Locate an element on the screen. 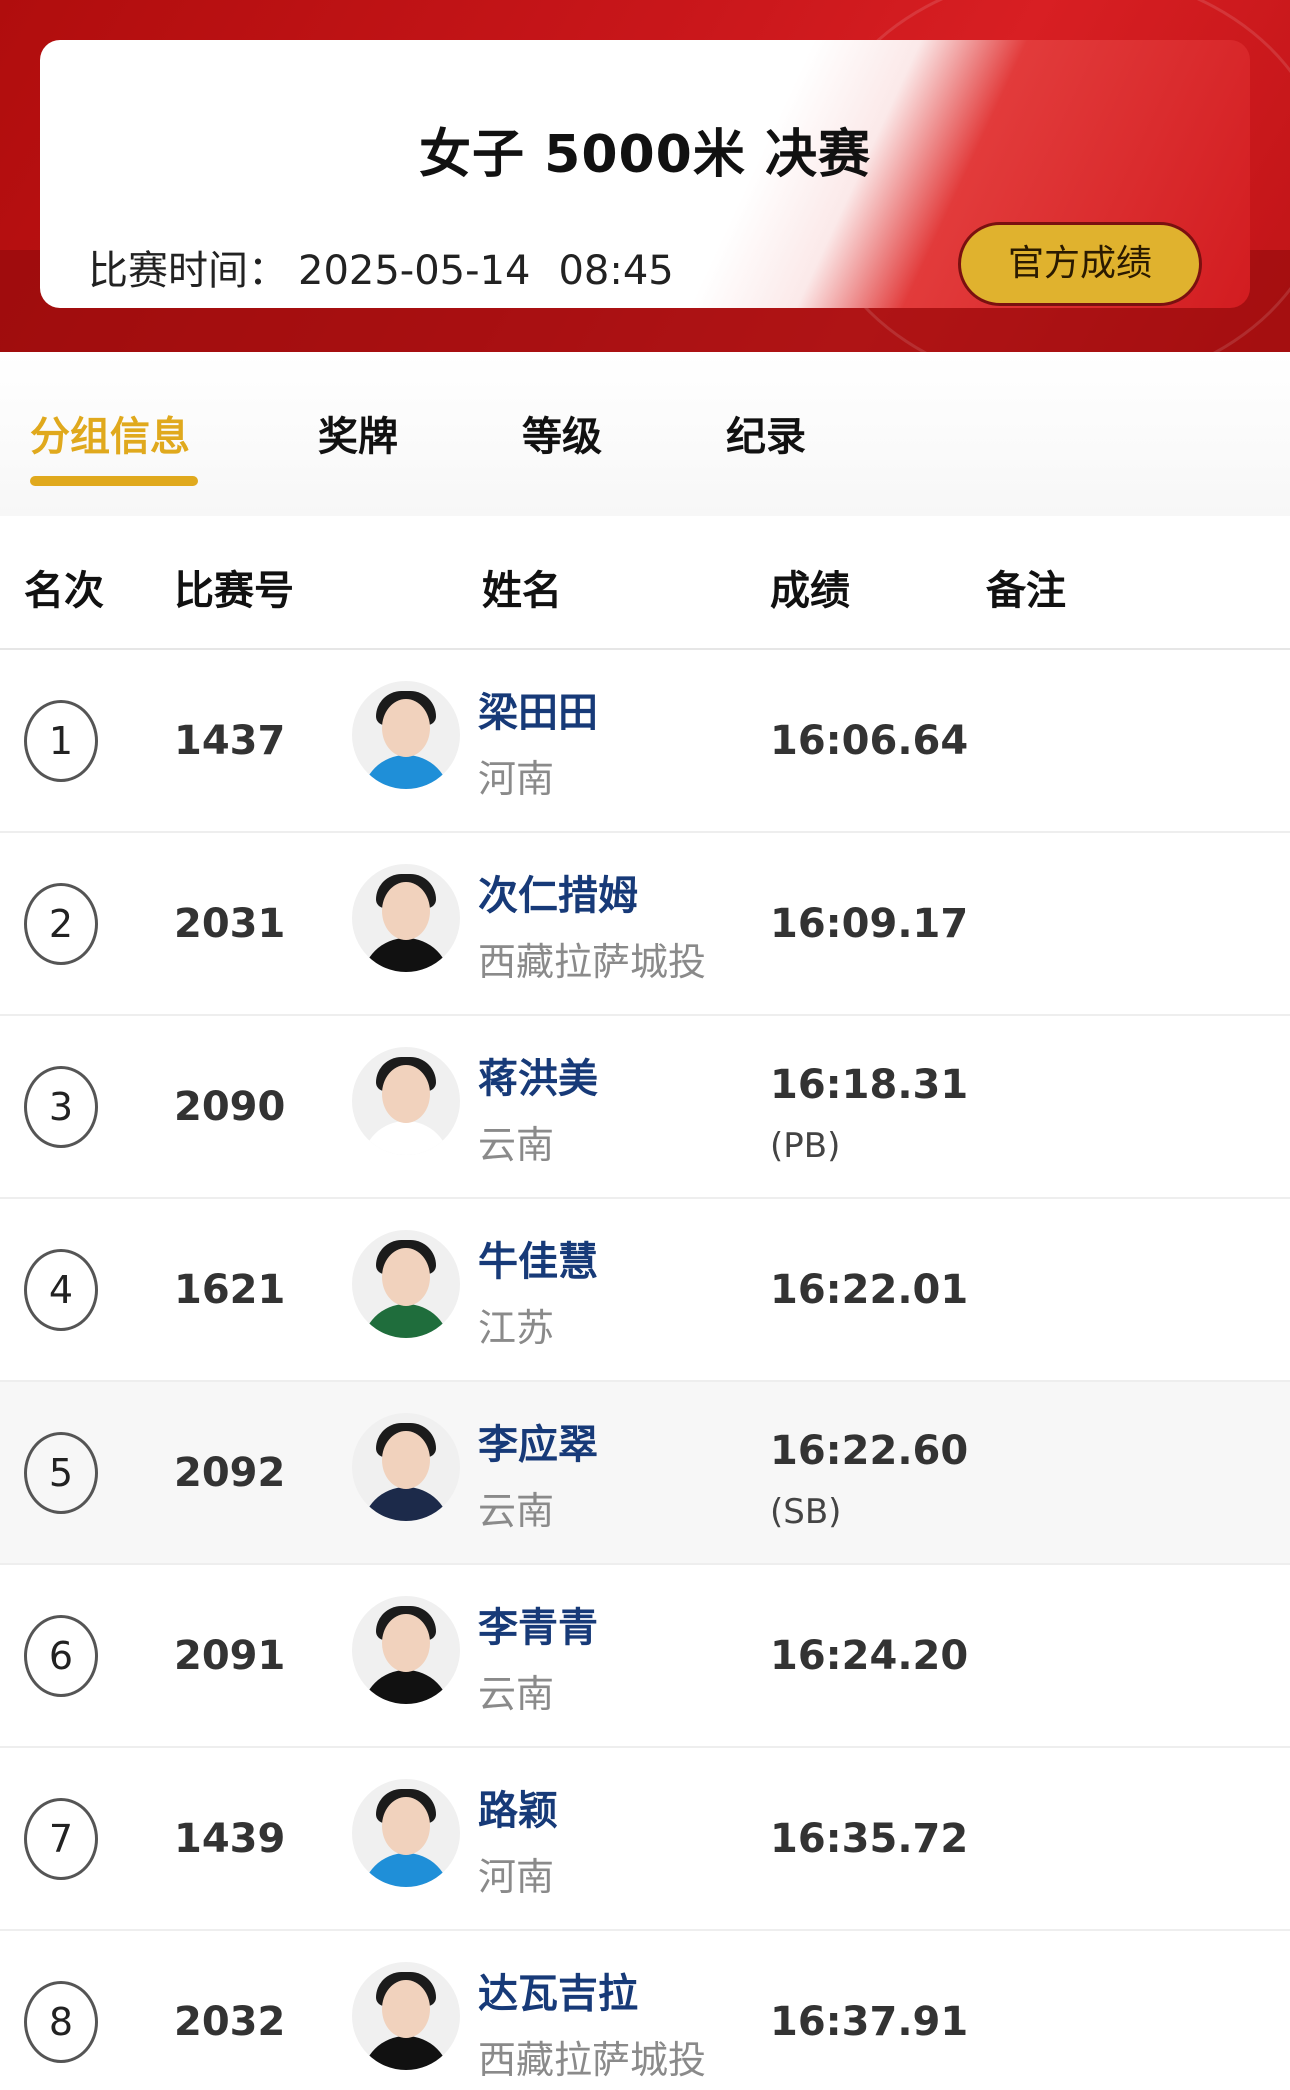 The image size is (1290, 2090). athlete-team: 江苏 is located at coordinates (516, 1328).